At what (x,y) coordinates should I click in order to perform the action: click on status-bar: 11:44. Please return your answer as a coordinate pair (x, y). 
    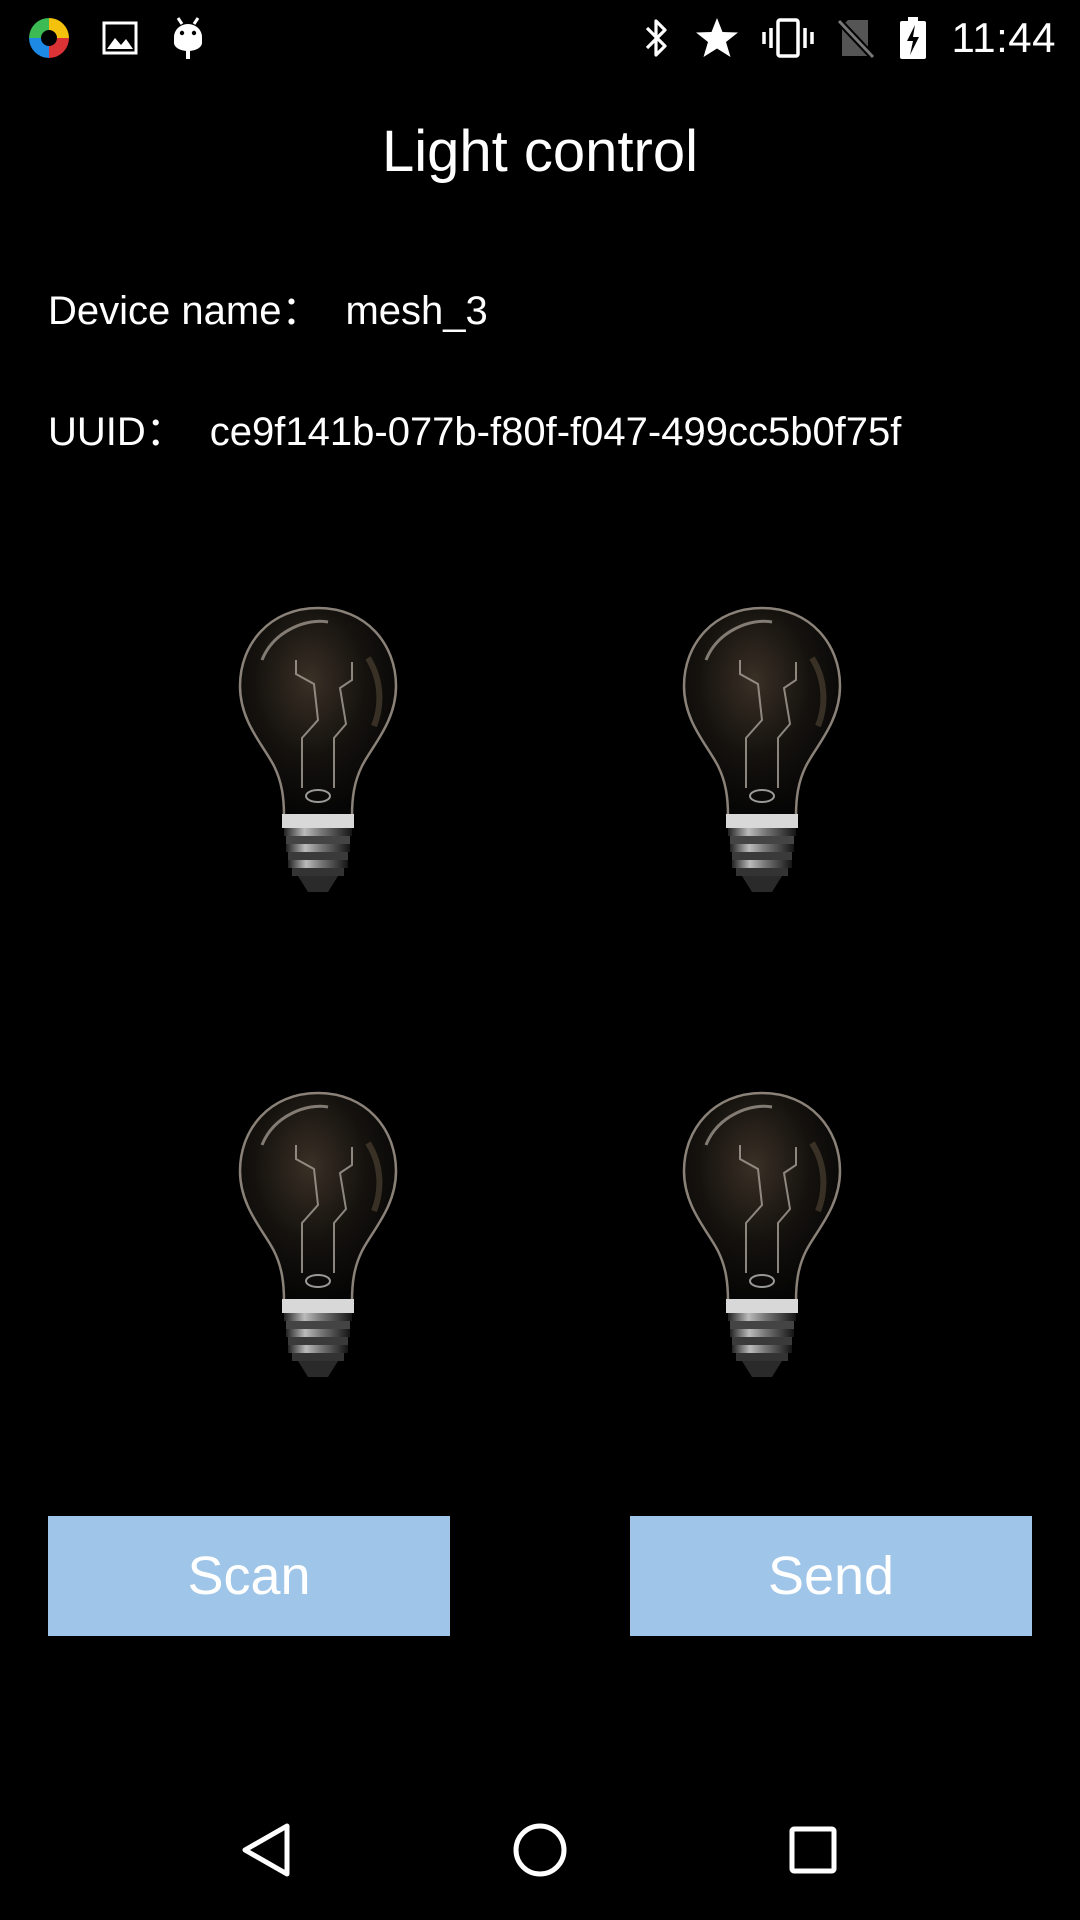
    Looking at the image, I should click on (540, 37).